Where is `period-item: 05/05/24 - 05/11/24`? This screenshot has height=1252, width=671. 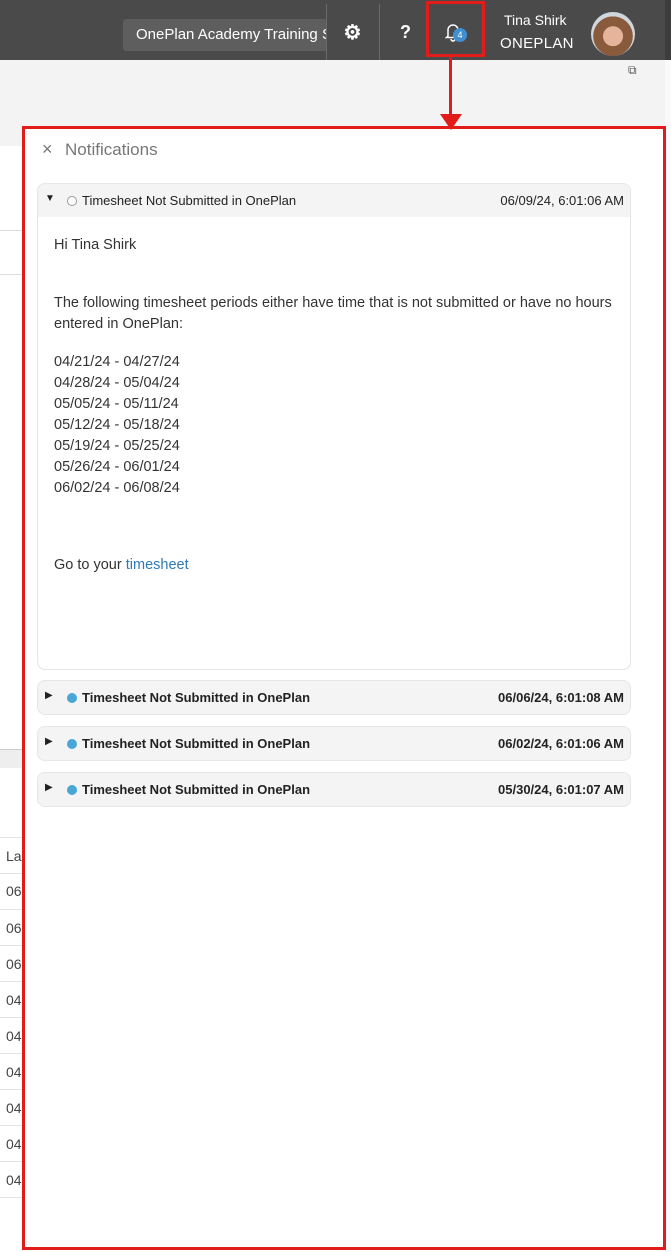 period-item: 05/05/24 - 05/11/24 is located at coordinates (116, 404).